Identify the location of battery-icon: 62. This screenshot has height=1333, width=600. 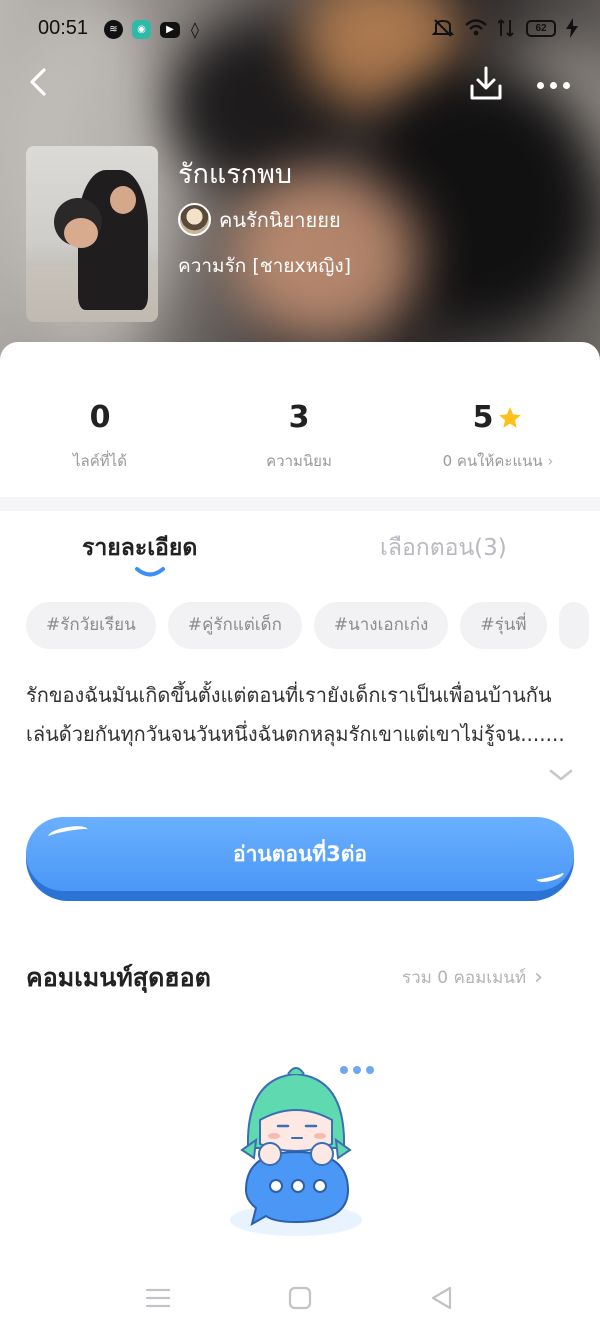
(541, 28).